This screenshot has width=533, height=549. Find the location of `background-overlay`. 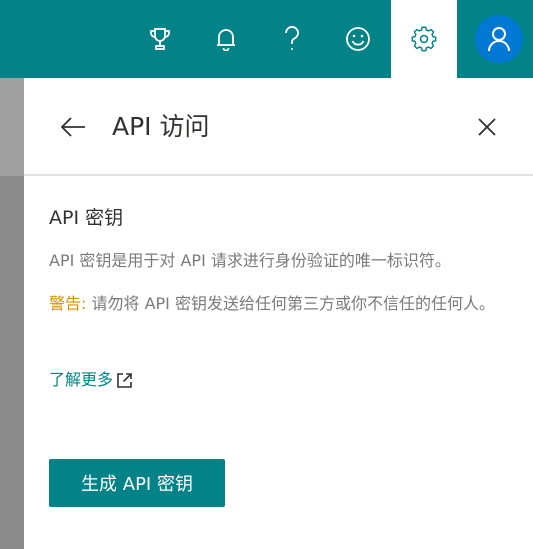

background-overlay is located at coordinates (12, 313).